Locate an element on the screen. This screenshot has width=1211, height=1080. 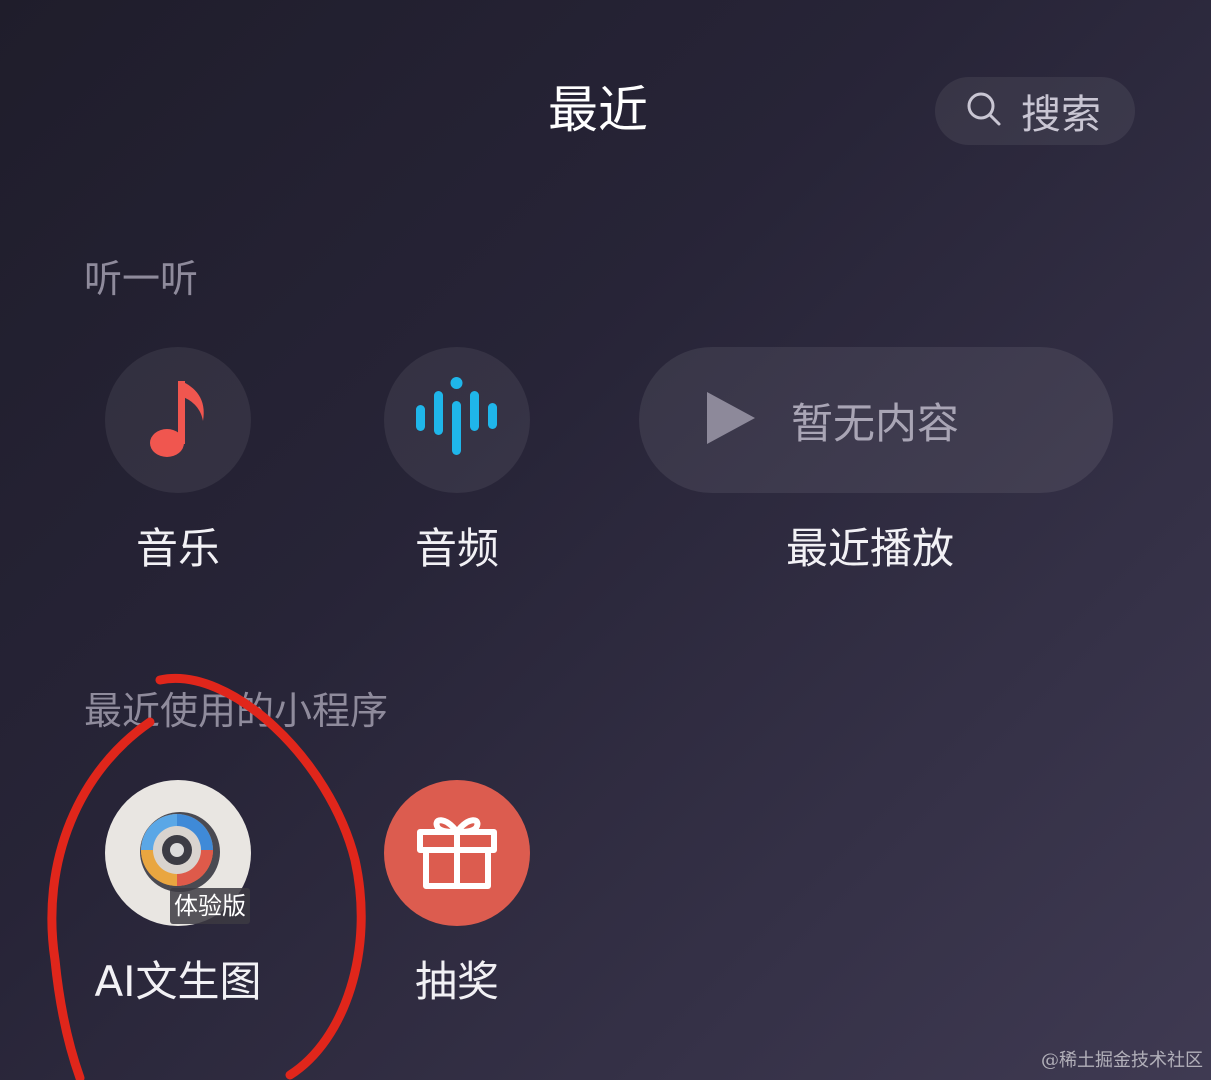
music-label: 音乐 is located at coordinates (177, 548).